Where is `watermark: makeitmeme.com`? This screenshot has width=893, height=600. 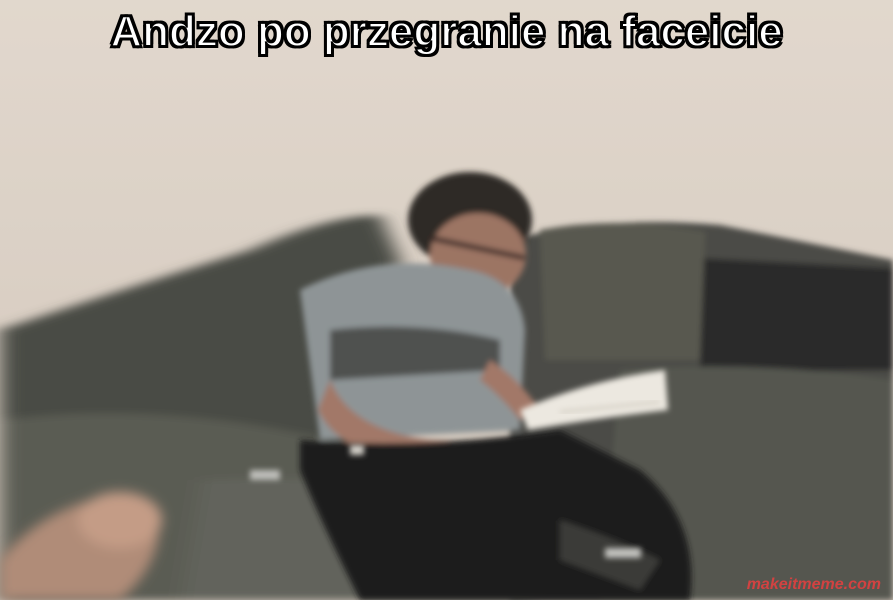
watermark: makeitmeme.com is located at coordinates (813, 584).